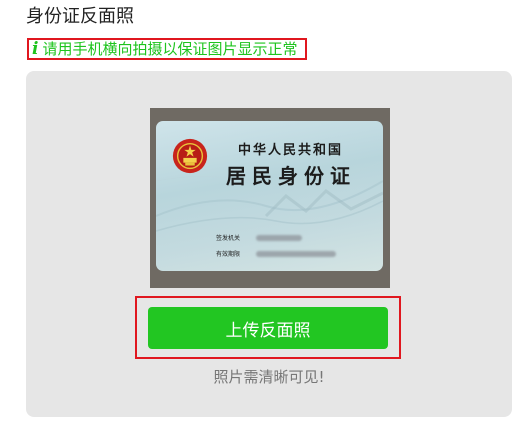  Describe the element at coordinates (291, 150) in the screenshot. I see `card-nation-text: 中华人民共和国` at that location.